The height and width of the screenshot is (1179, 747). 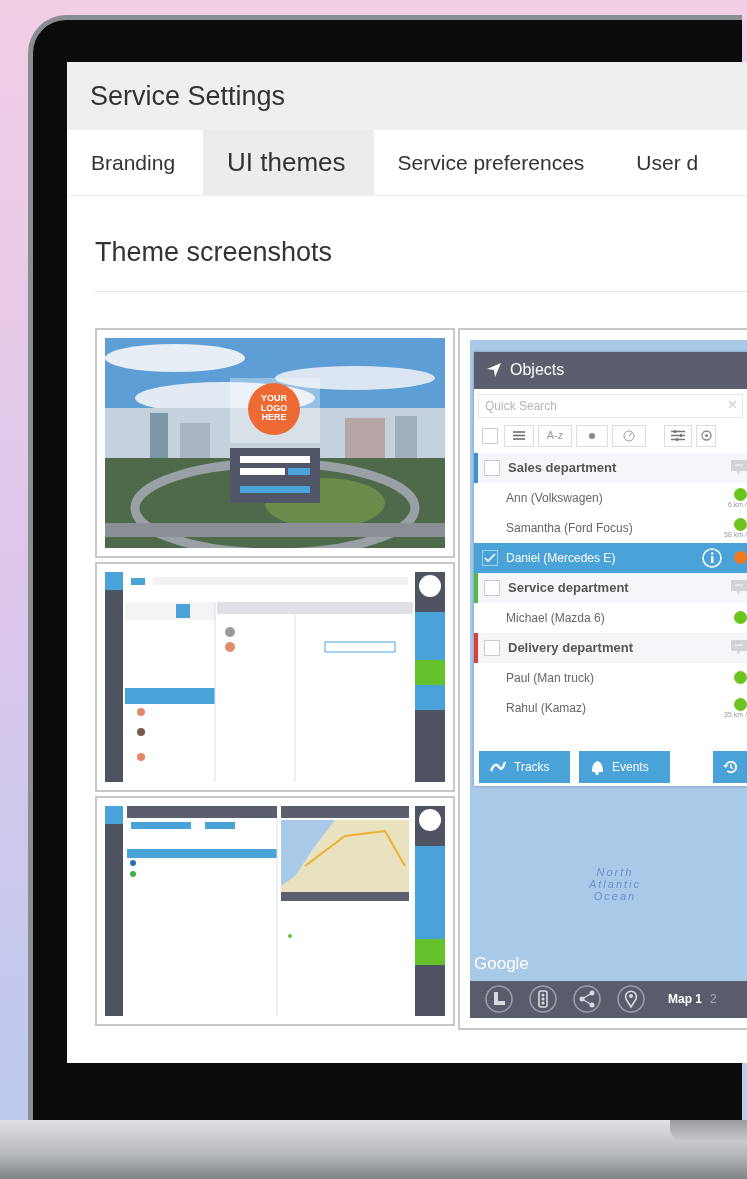 I want to click on group-row: Sales department, so click(x=610, y=467).